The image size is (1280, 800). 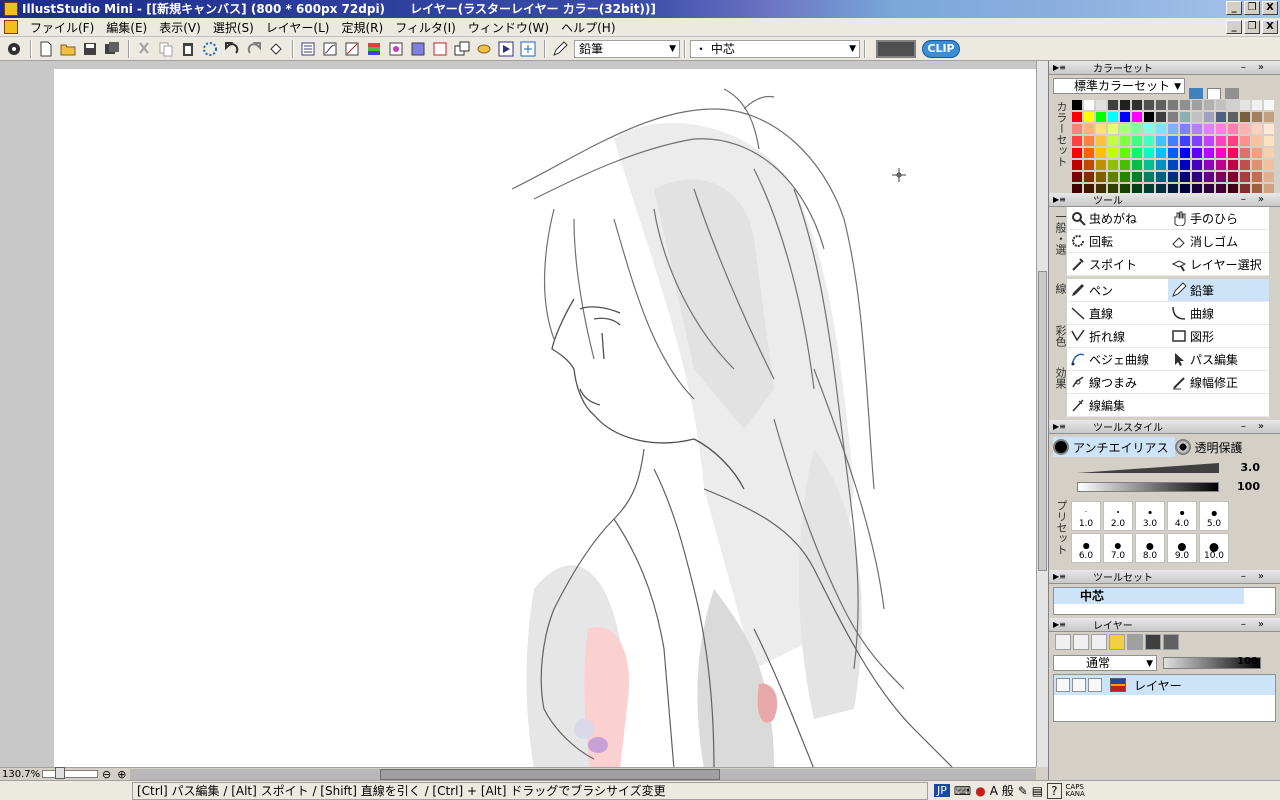 What do you see at coordinates (1117, 405) in the screenshot?
I see `tool-line-edit: 線編集` at bounding box center [1117, 405].